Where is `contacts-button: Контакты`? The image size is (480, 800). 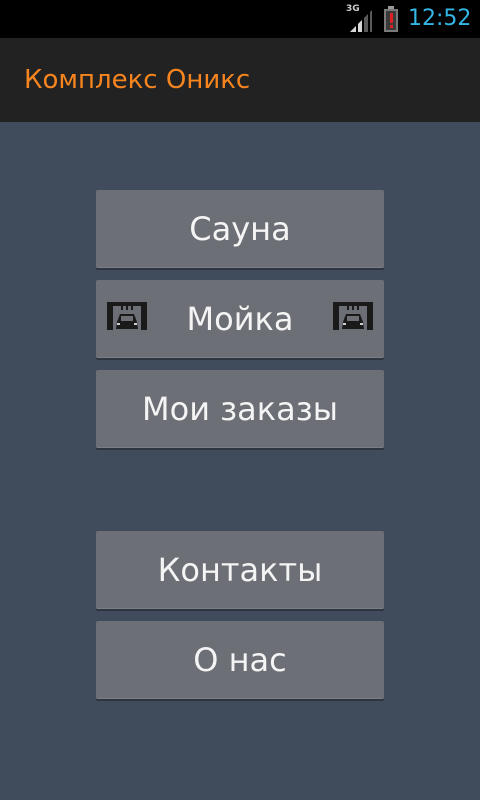 contacts-button: Контакты is located at coordinates (240, 570).